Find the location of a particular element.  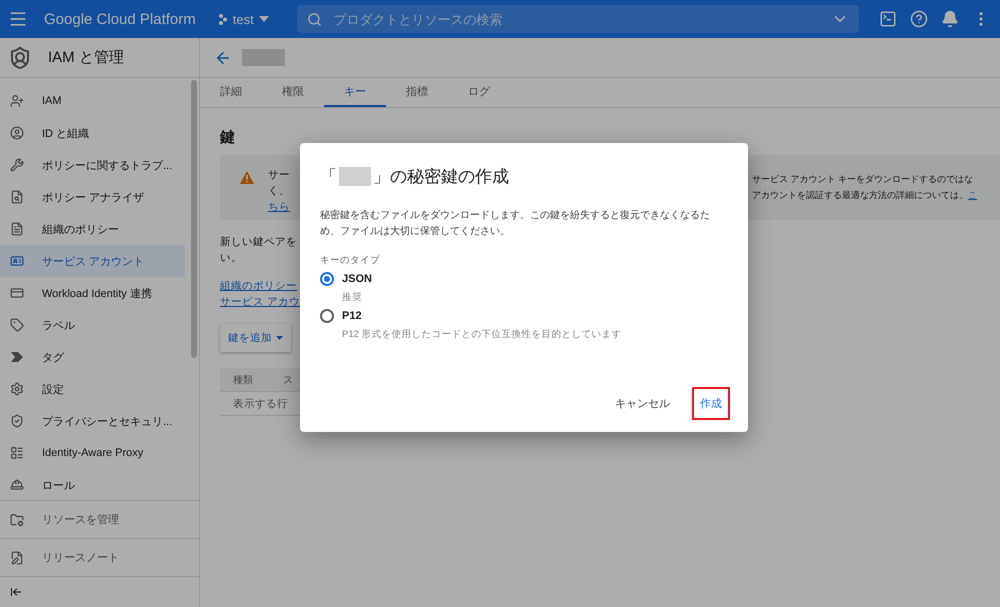

label-arrow-icon is located at coordinates (17, 357).